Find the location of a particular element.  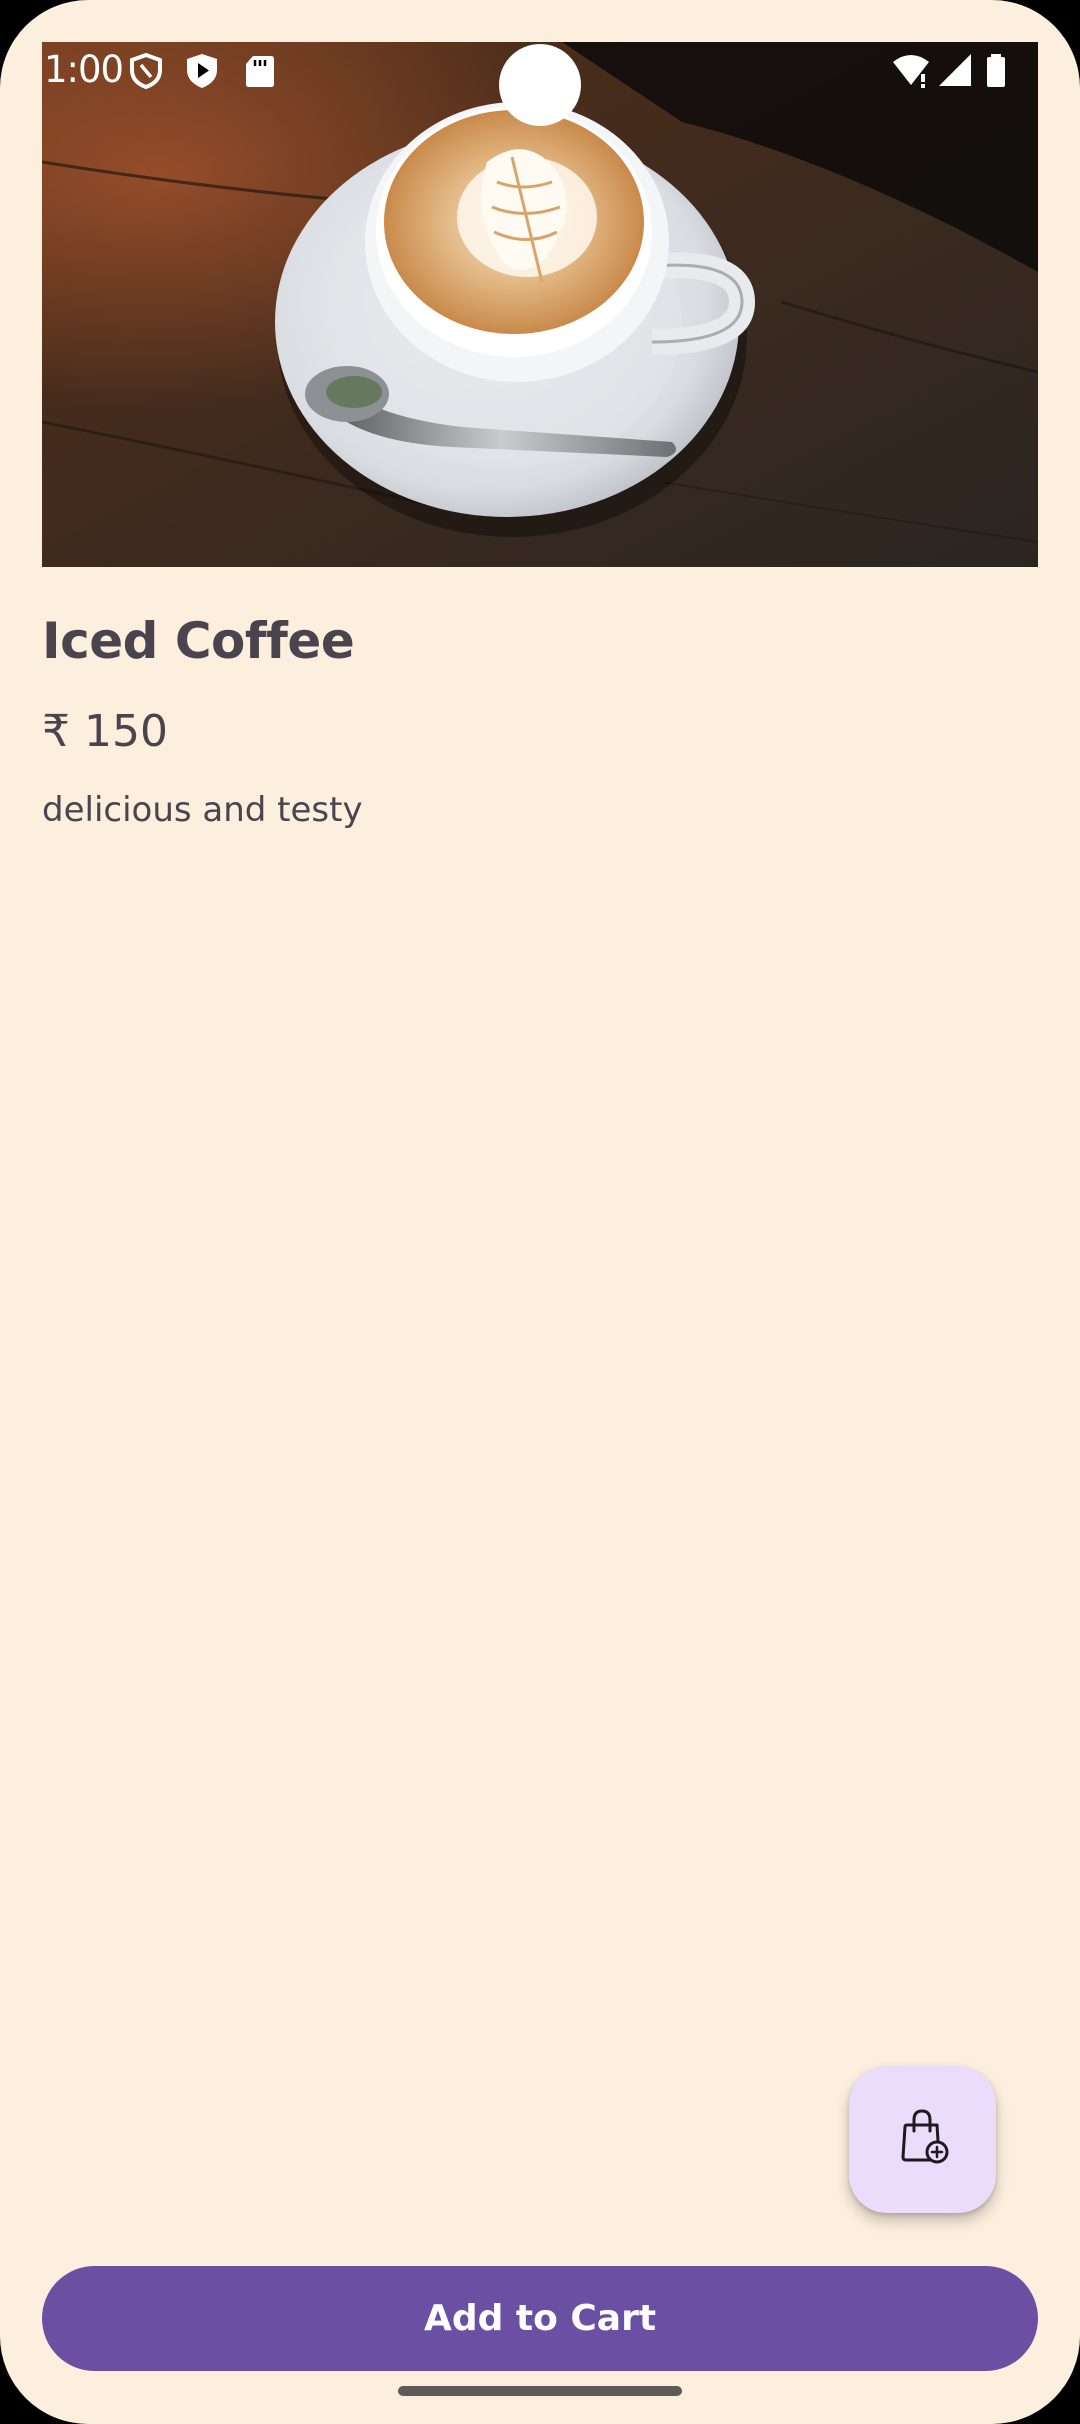

camera-cutout is located at coordinates (540, 85).